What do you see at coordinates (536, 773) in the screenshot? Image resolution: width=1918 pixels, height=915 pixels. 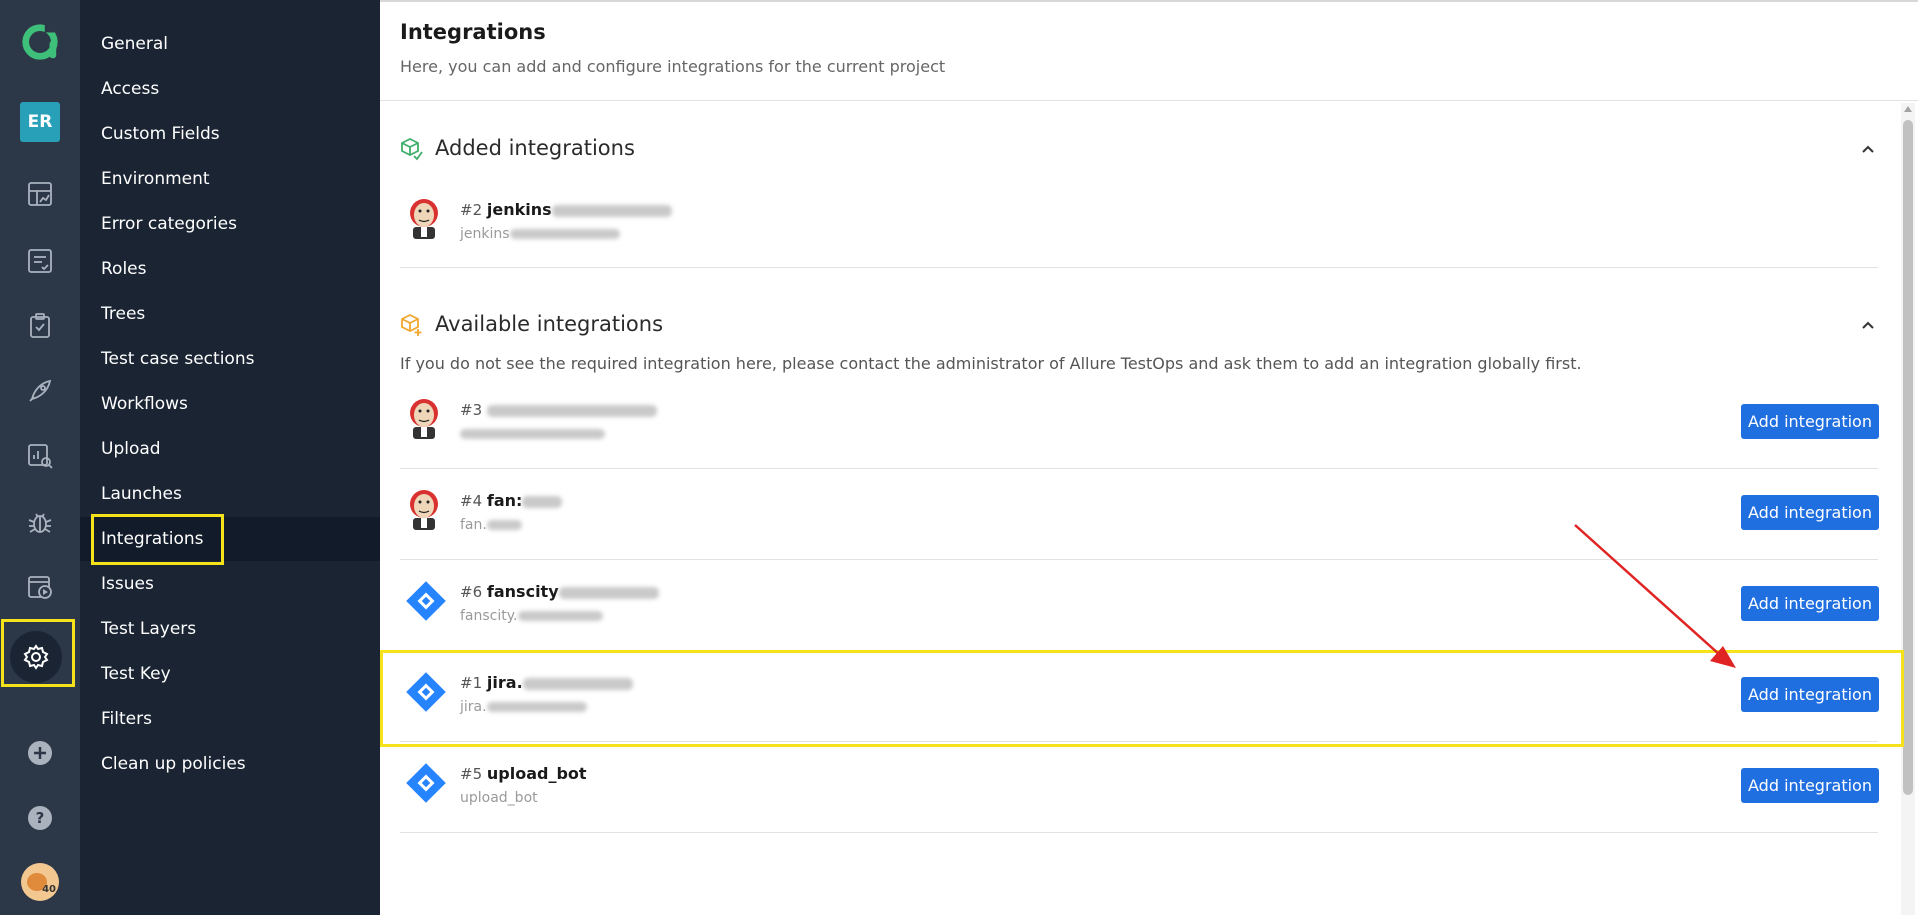 I see `integration-name: upload_bot` at bounding box center [536, 773].